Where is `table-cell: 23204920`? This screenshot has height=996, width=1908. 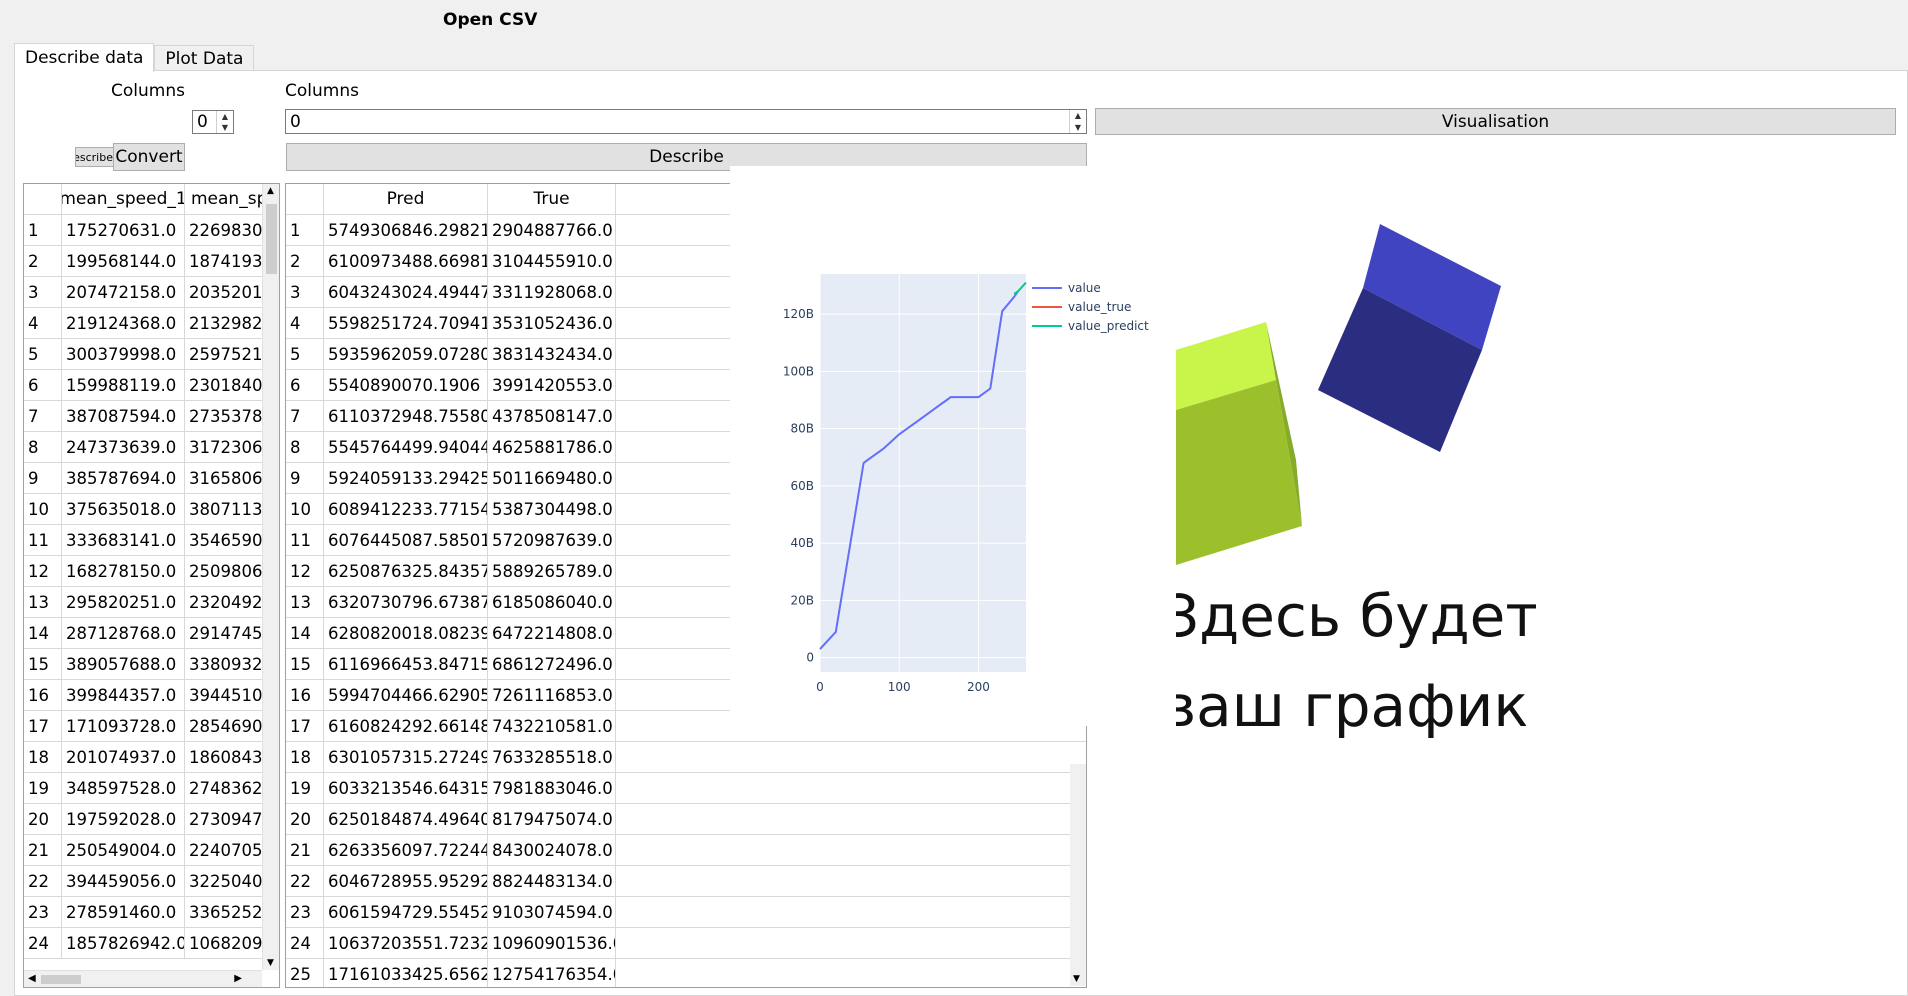
table-cell: 23204920 is located at coordinates (224, 602).